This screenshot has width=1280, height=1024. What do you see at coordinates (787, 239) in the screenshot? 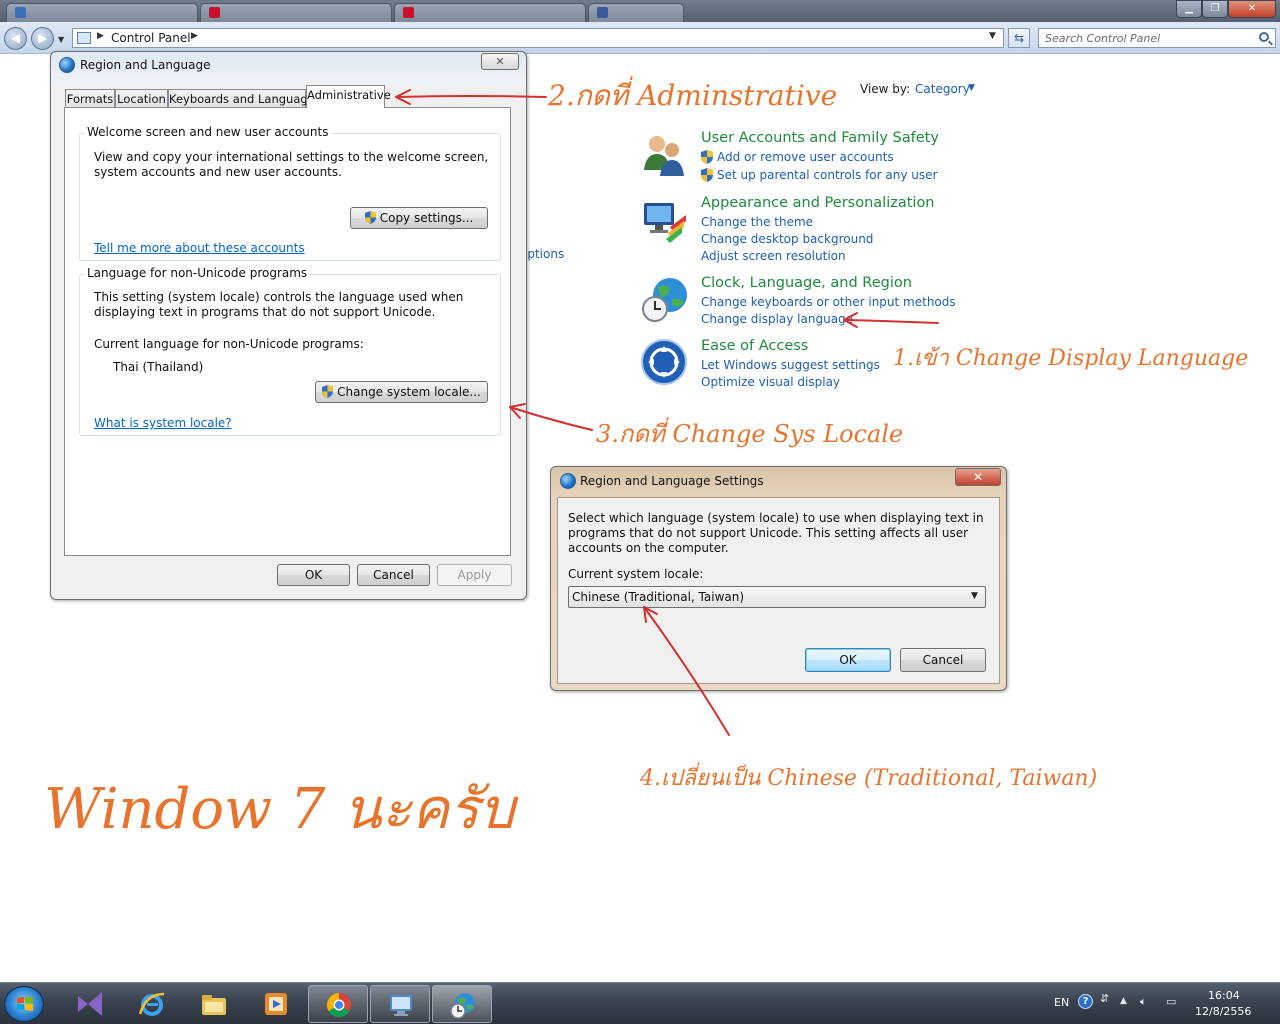
I see `link-change-background: Change desktop background` at bounding box center [787, 239].